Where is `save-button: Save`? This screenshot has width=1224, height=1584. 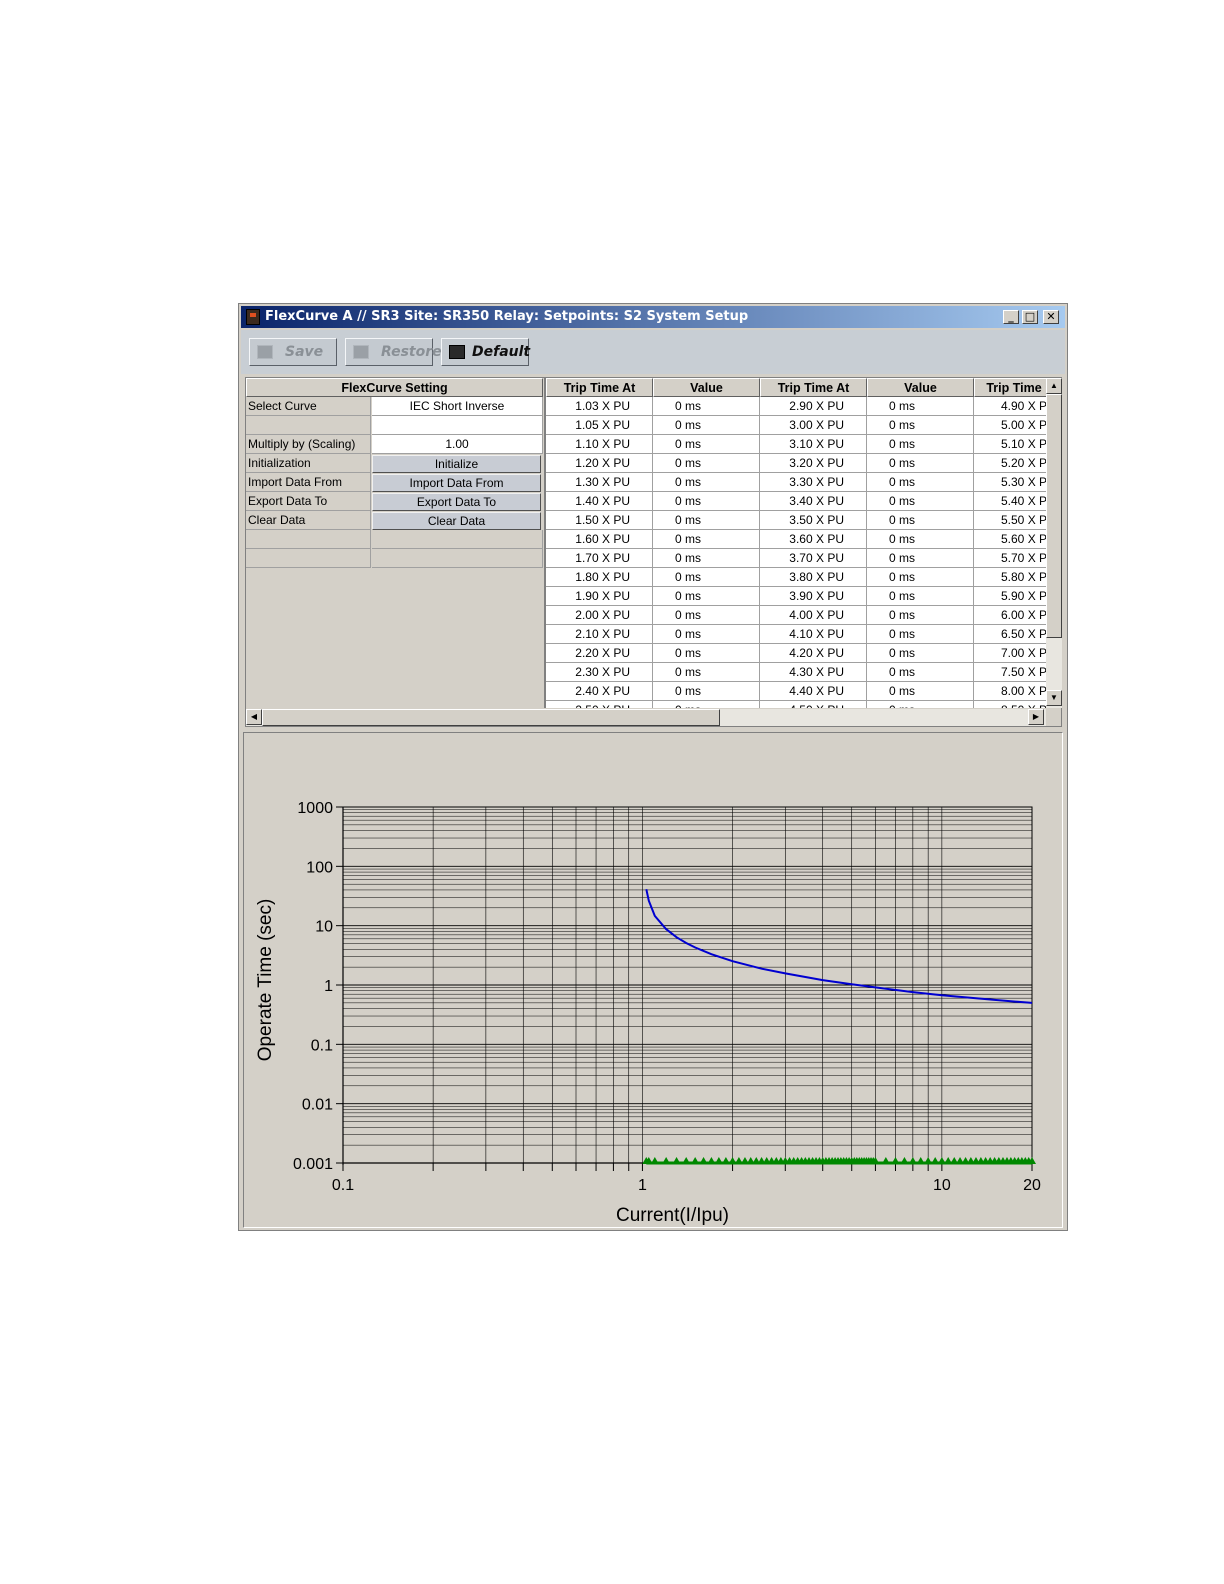
save-button: Save is located at coordinates (293, 352).